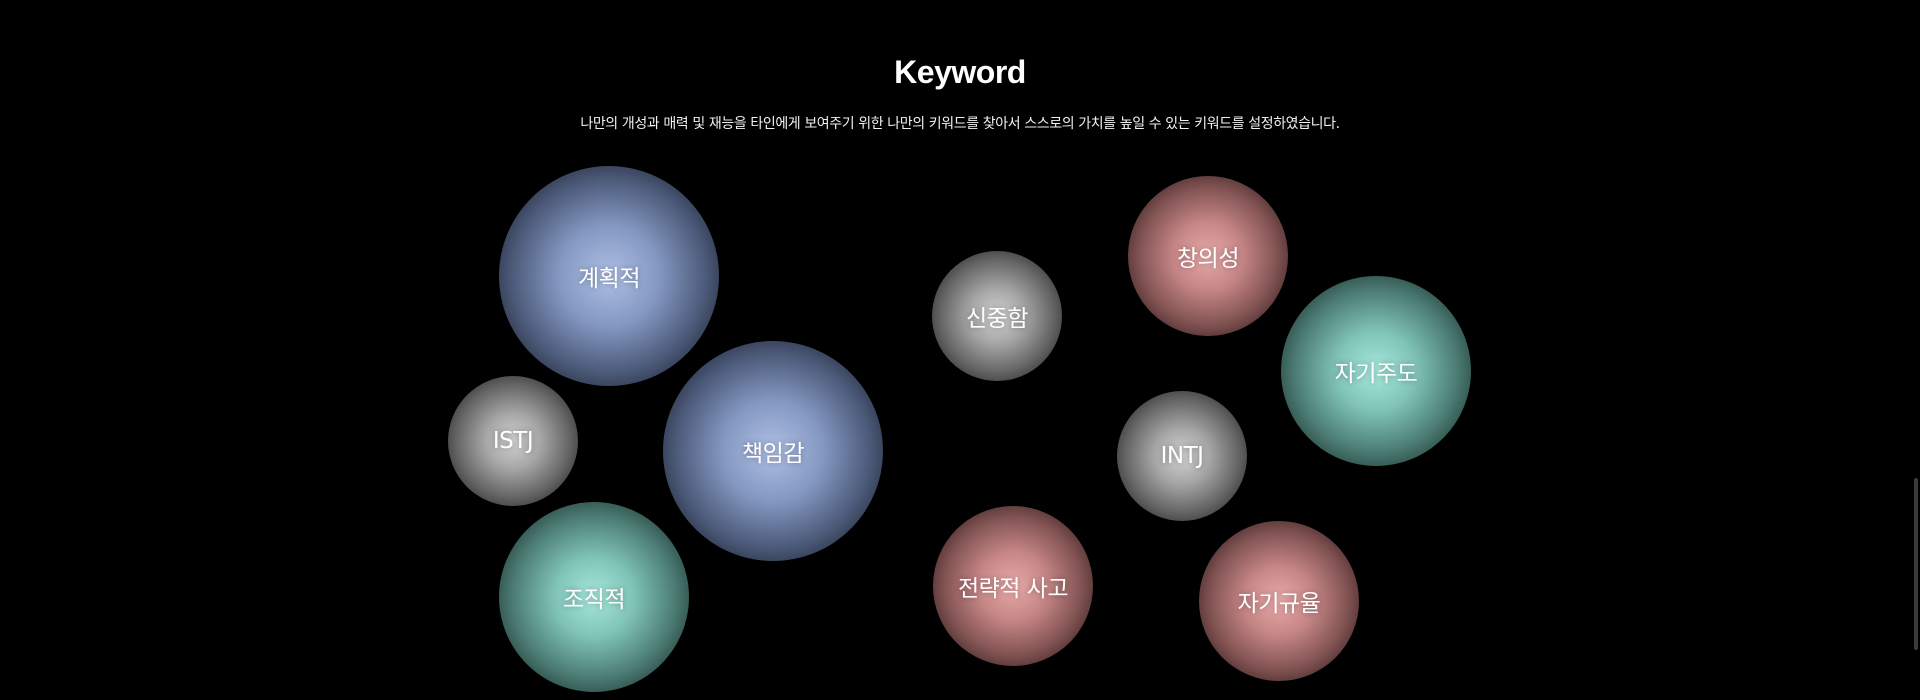  I want to click on scrollbar-thumb, so click(1916, 564).